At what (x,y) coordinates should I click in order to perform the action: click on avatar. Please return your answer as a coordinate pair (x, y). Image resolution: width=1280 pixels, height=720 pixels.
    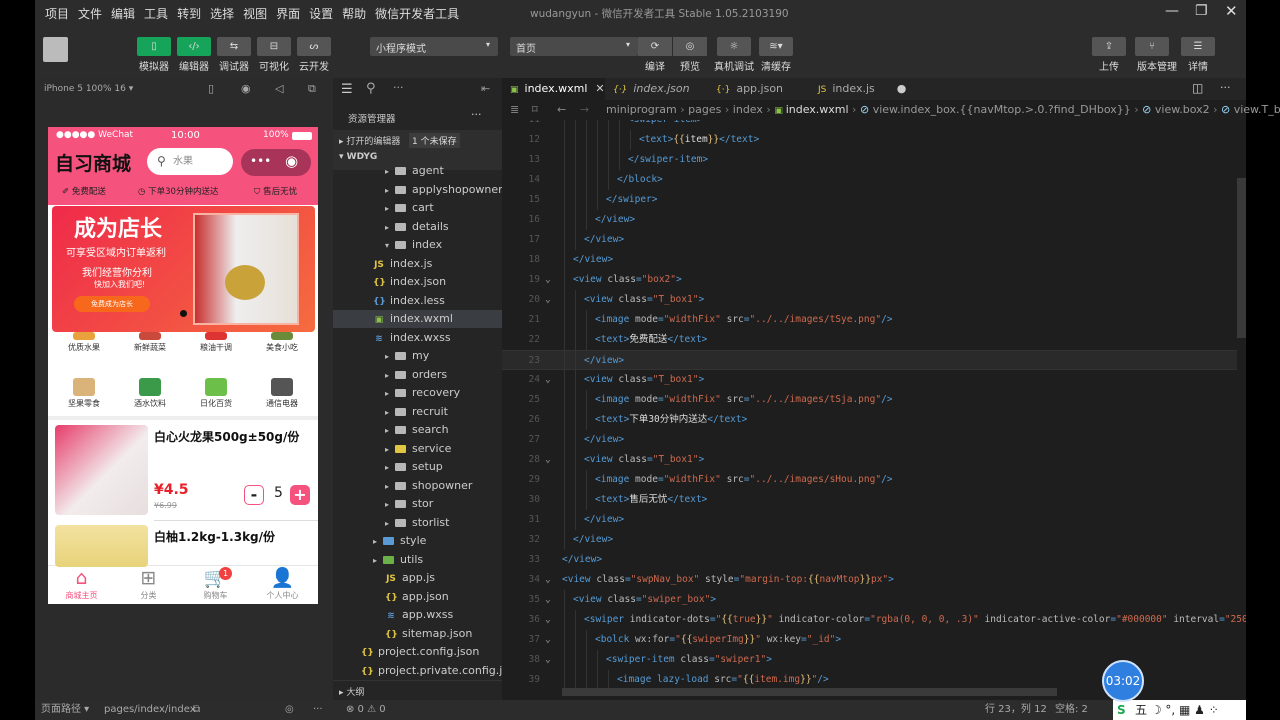
    Looking at the image, I should click on (55, 49).